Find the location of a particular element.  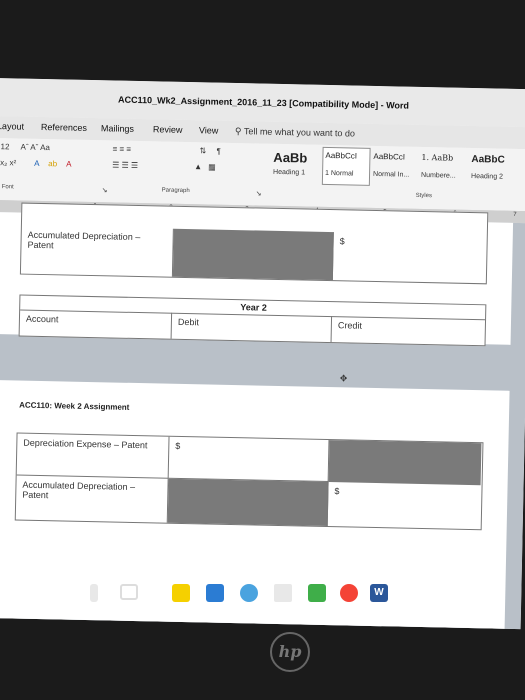

sort-icon: ⇅ is located at coordinates (202, 150).